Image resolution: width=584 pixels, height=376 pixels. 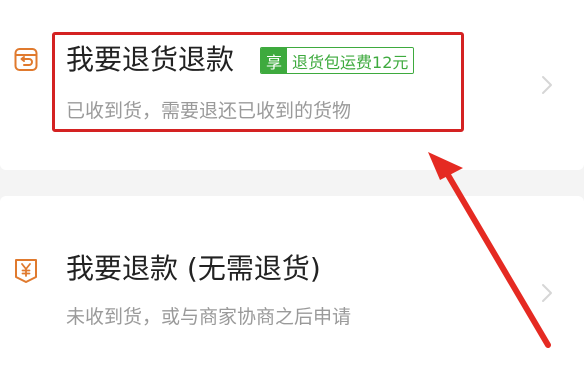 I want to click on option-title: 我要退款 (无需退货), so click(x=193, y=268).